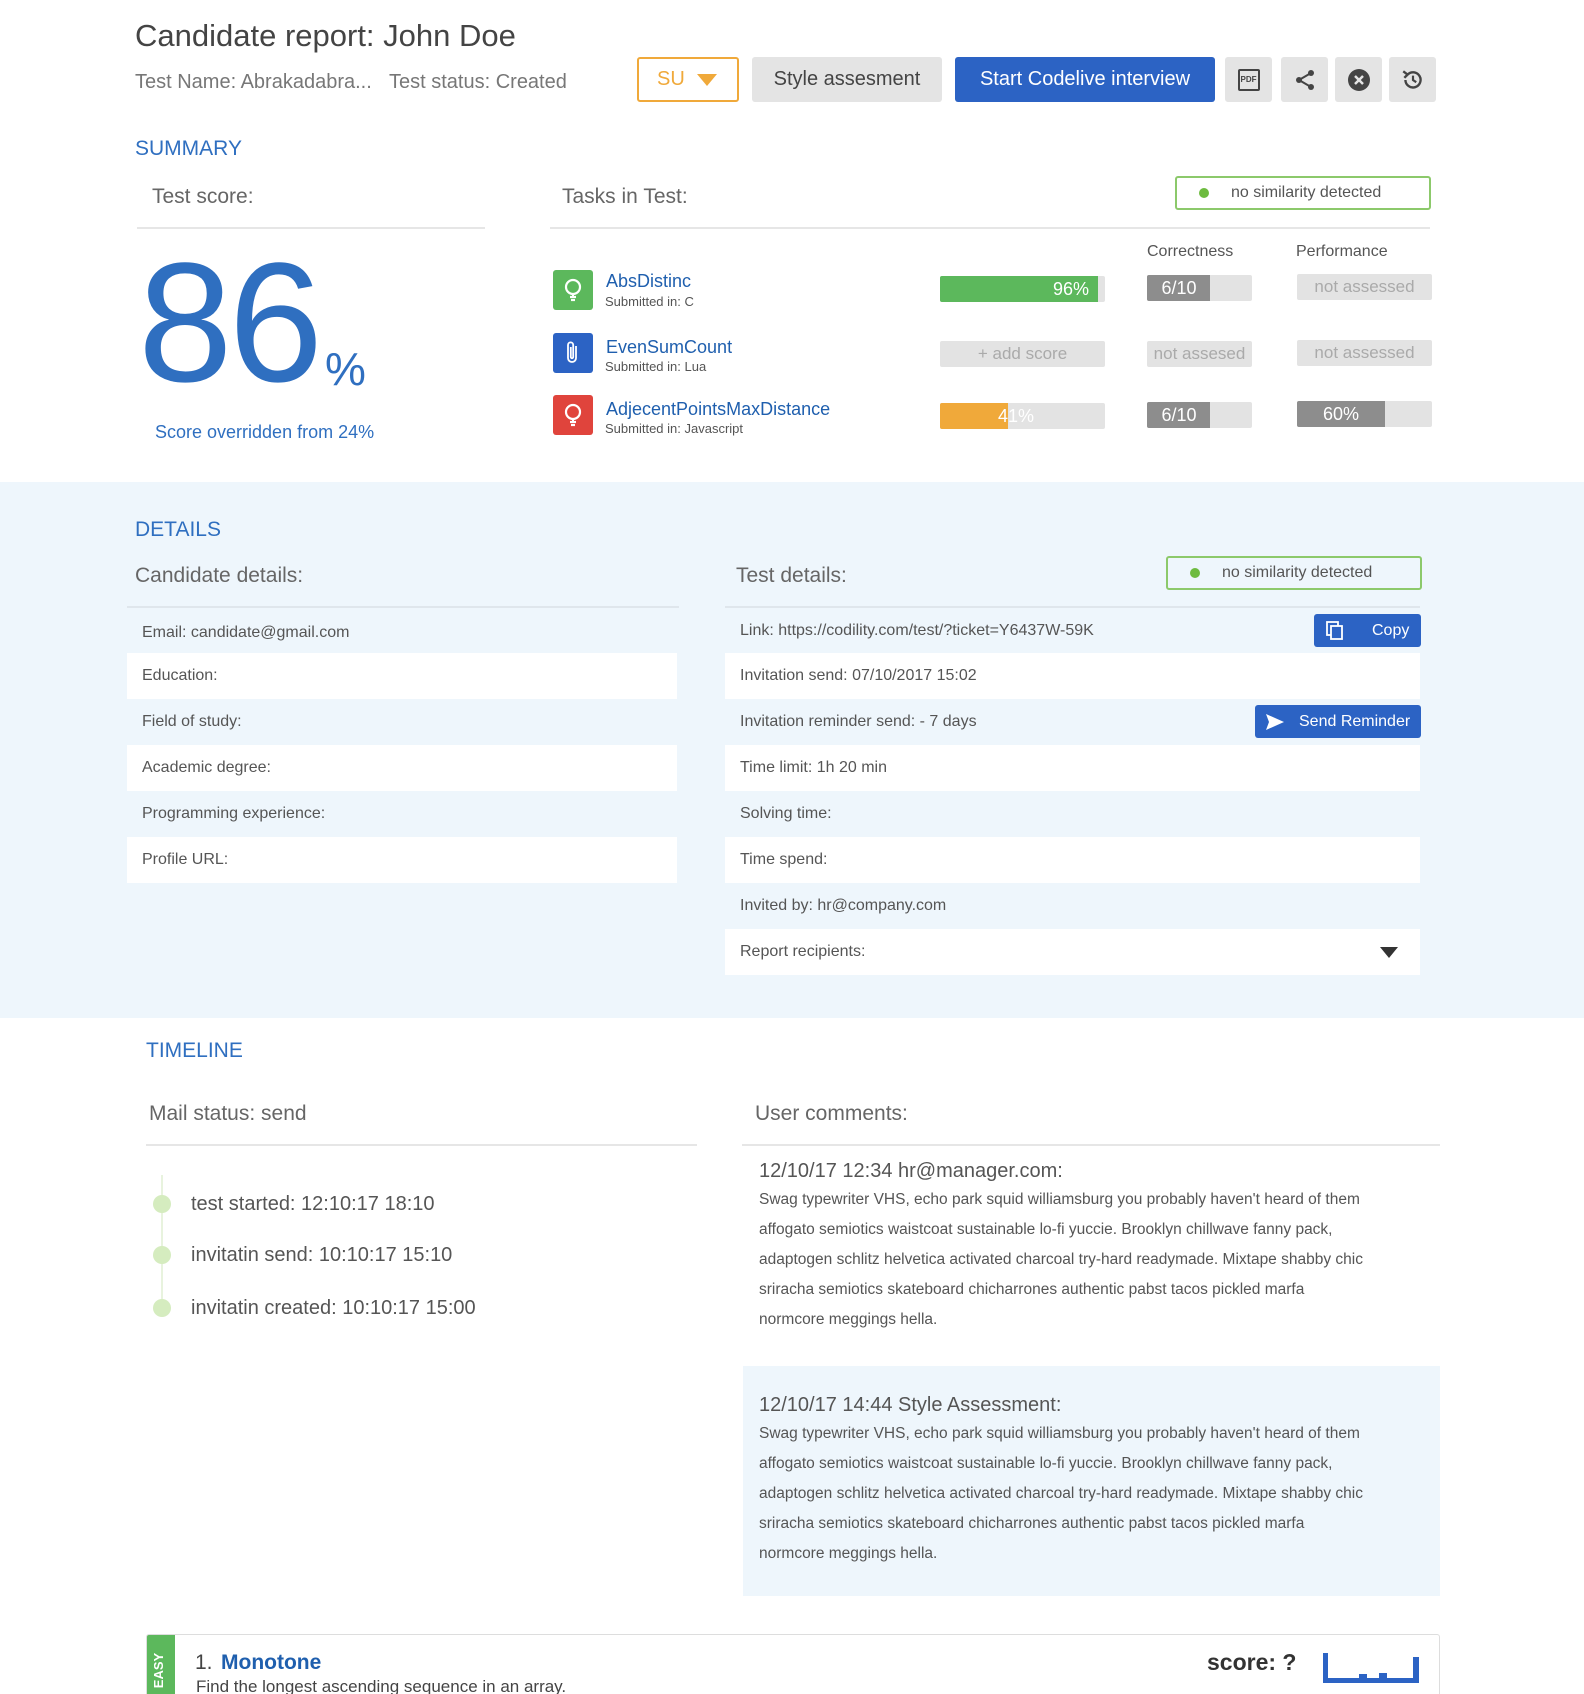  What do you see at coordinates (1371, 1668) in the screenshot?
I see `mini-chart-icon` at bounding box center [1371, 1668].